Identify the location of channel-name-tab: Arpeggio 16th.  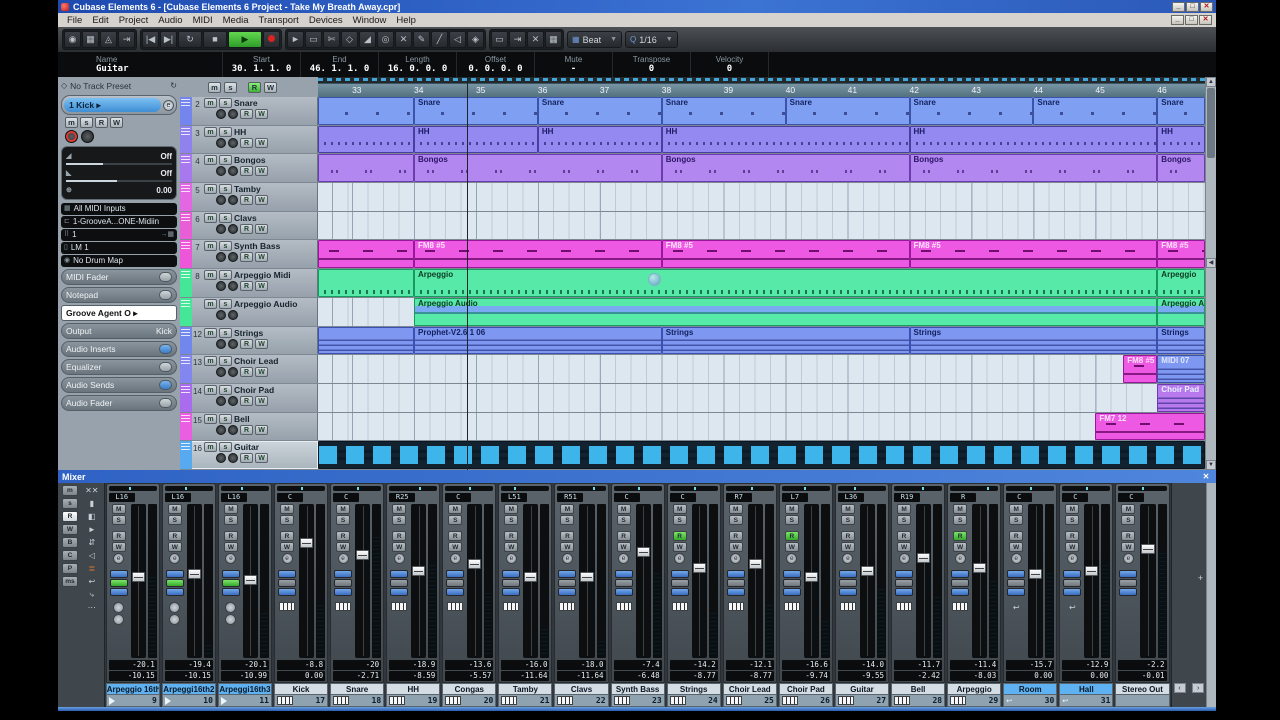
(132, 689).